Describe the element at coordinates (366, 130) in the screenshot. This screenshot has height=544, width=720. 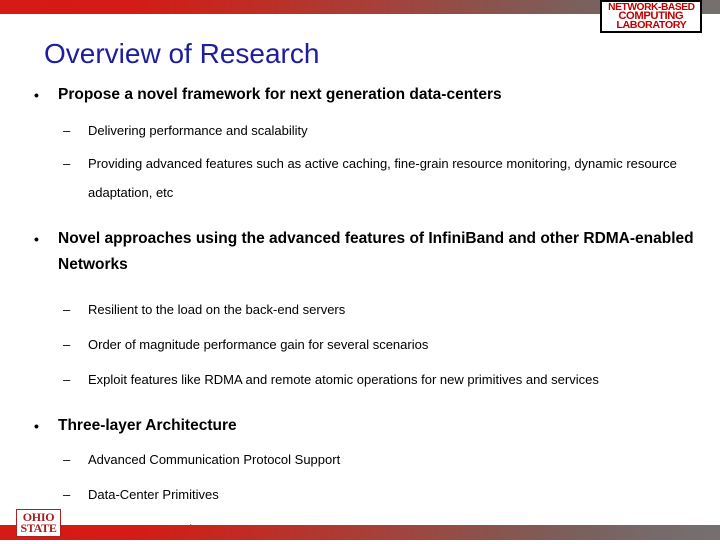
I see `bullet-level2: – Delivering performance and scalability` at that location.